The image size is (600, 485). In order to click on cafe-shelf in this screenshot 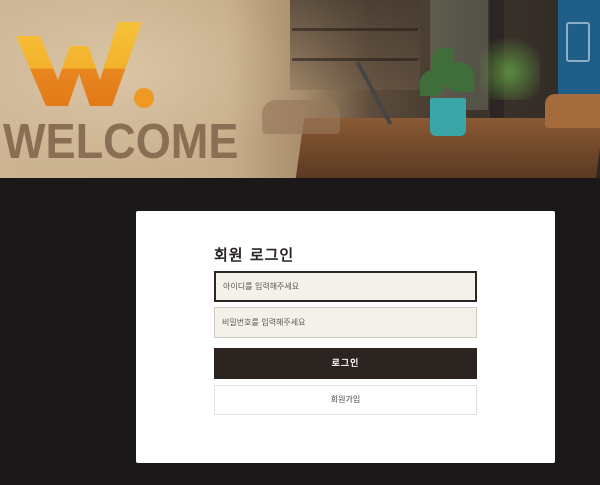, I will do `click(355, 45)`.